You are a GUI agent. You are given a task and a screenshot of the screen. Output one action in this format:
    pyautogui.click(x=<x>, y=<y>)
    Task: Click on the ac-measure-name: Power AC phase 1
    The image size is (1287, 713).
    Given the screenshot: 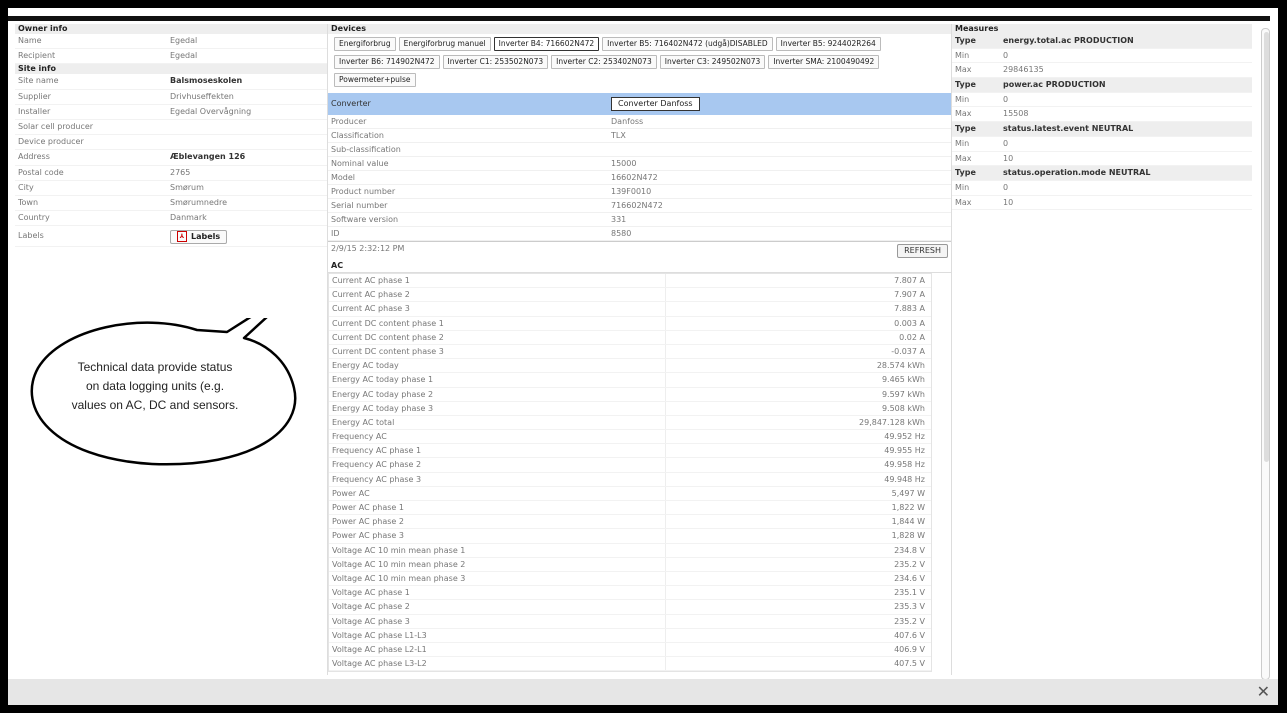 What is the action you would take?
    pyautogui.click(x=497, y=508)
    